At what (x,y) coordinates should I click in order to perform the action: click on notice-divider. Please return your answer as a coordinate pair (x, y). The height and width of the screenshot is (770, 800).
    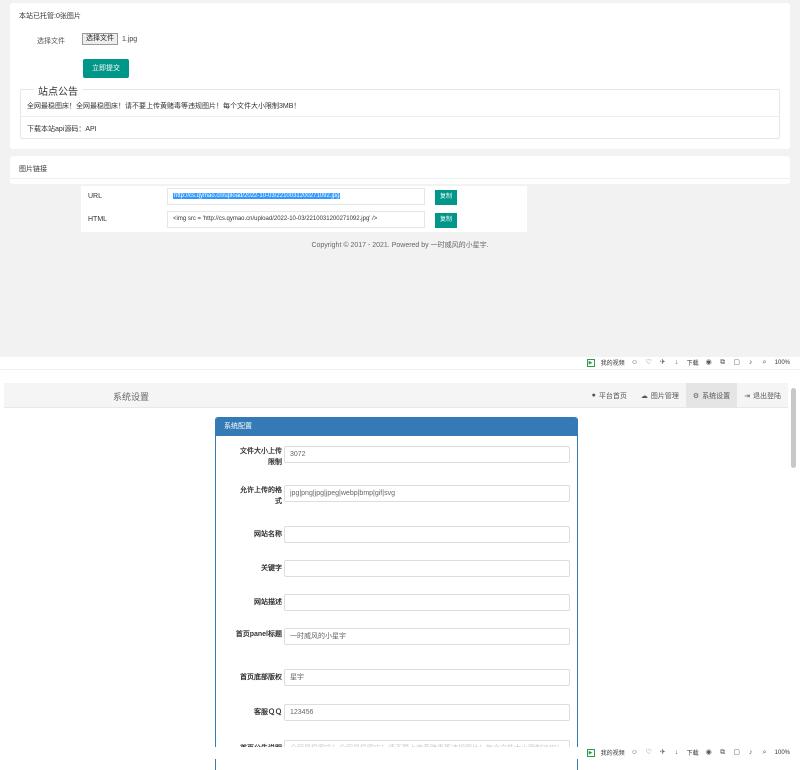
    Looking at the image, I should click on (400, 116).